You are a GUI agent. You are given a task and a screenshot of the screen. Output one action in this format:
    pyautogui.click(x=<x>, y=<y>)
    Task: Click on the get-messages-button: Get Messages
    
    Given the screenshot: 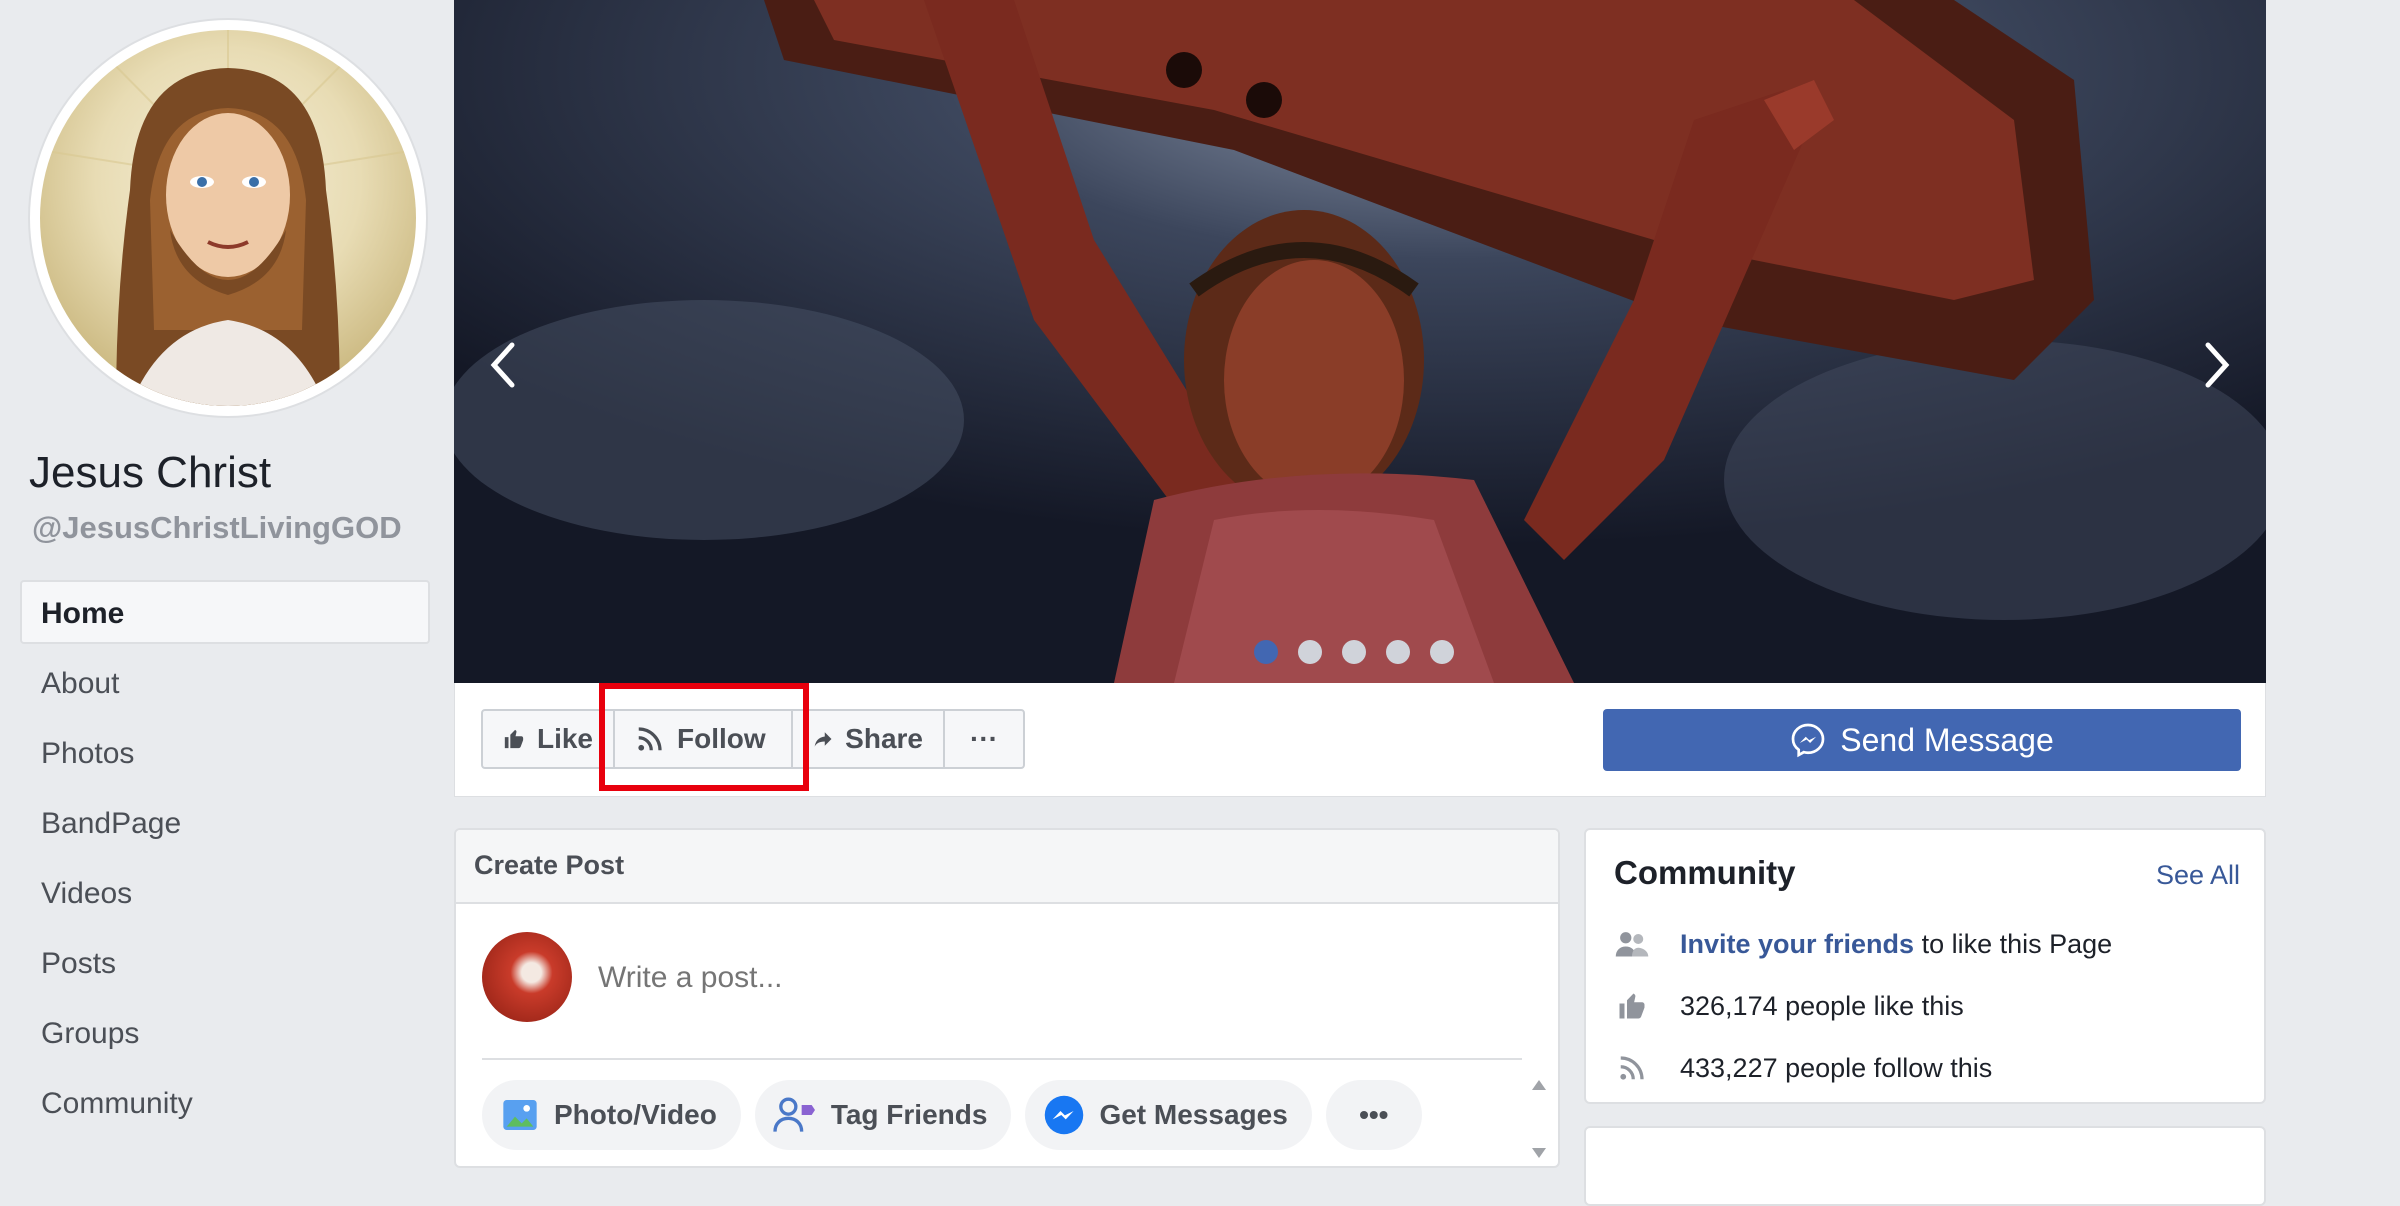 What is the action you would take?
    pyautogui.click(x=1168, y=1115)
    